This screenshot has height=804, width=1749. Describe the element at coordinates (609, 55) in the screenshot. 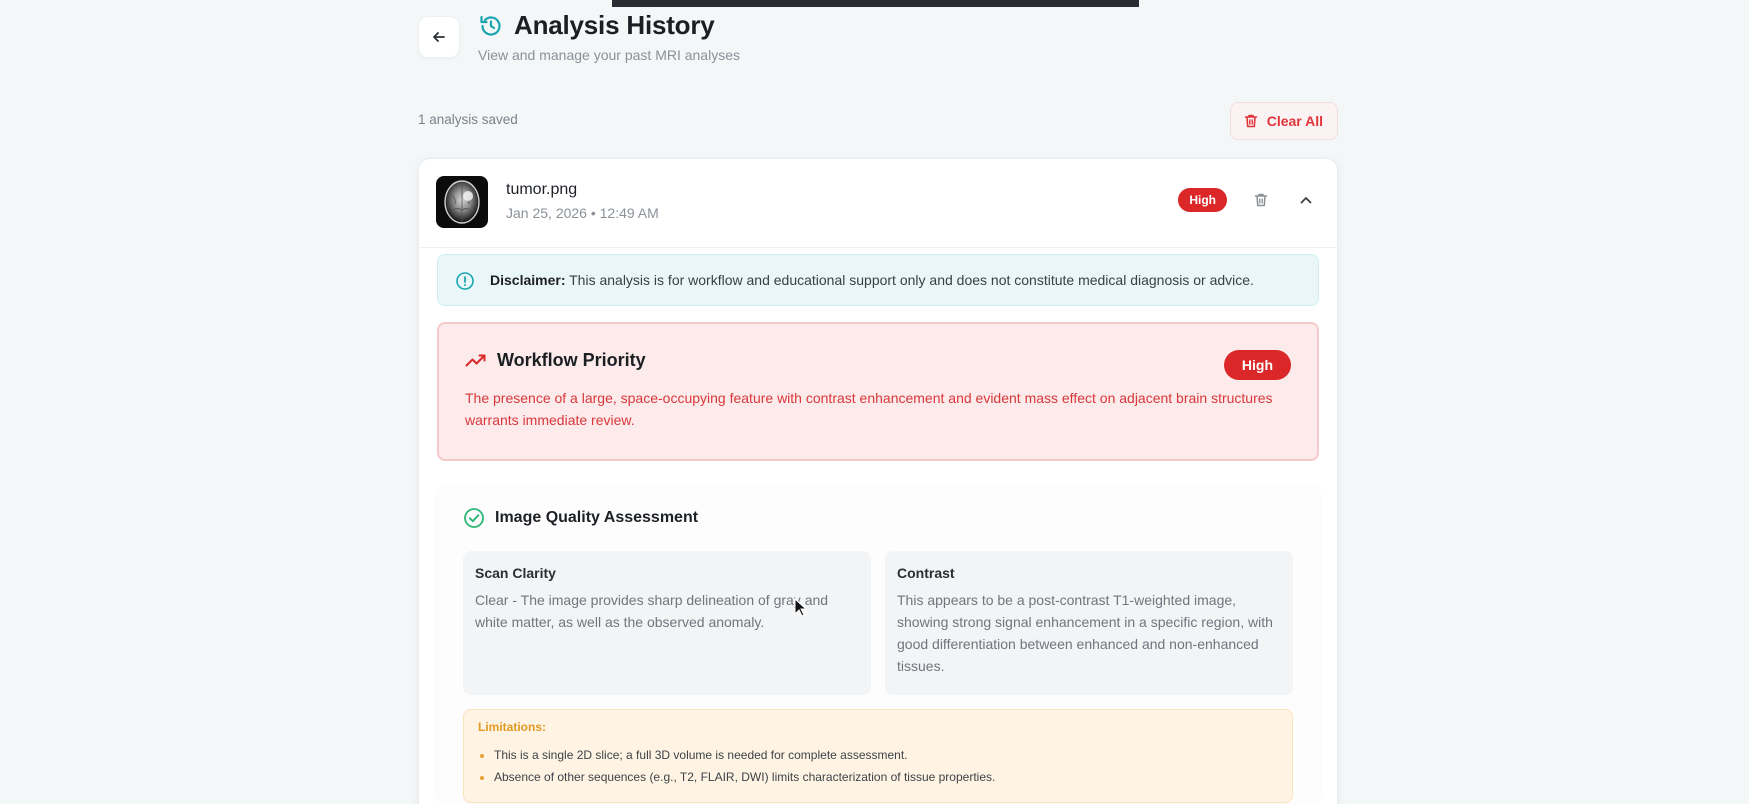

I see `page-subtitle: View and manage your past MRI analyses` at that location.